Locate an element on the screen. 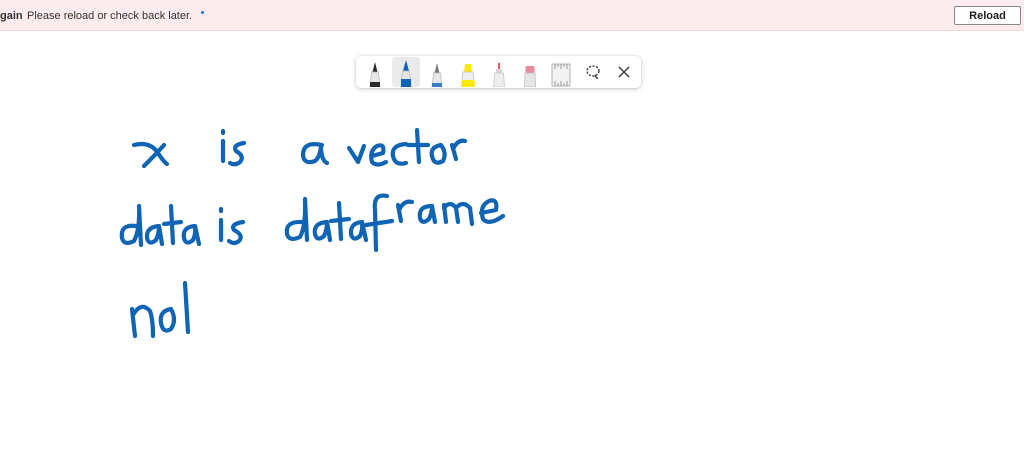 The width and height of the screenshot is (1024, 468). eraser-icon is located at coordinates (530, 76).